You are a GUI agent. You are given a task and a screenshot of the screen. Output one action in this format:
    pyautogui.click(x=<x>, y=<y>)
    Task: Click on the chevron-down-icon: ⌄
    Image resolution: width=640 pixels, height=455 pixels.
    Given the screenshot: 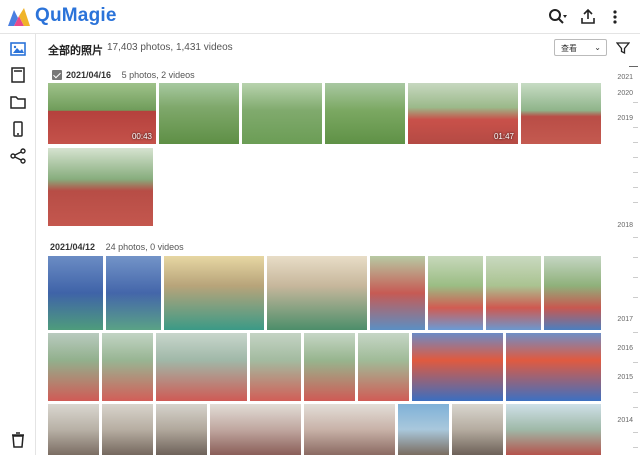 What is the action you would take?
    pyautogui.click(x=597, y=47)
    